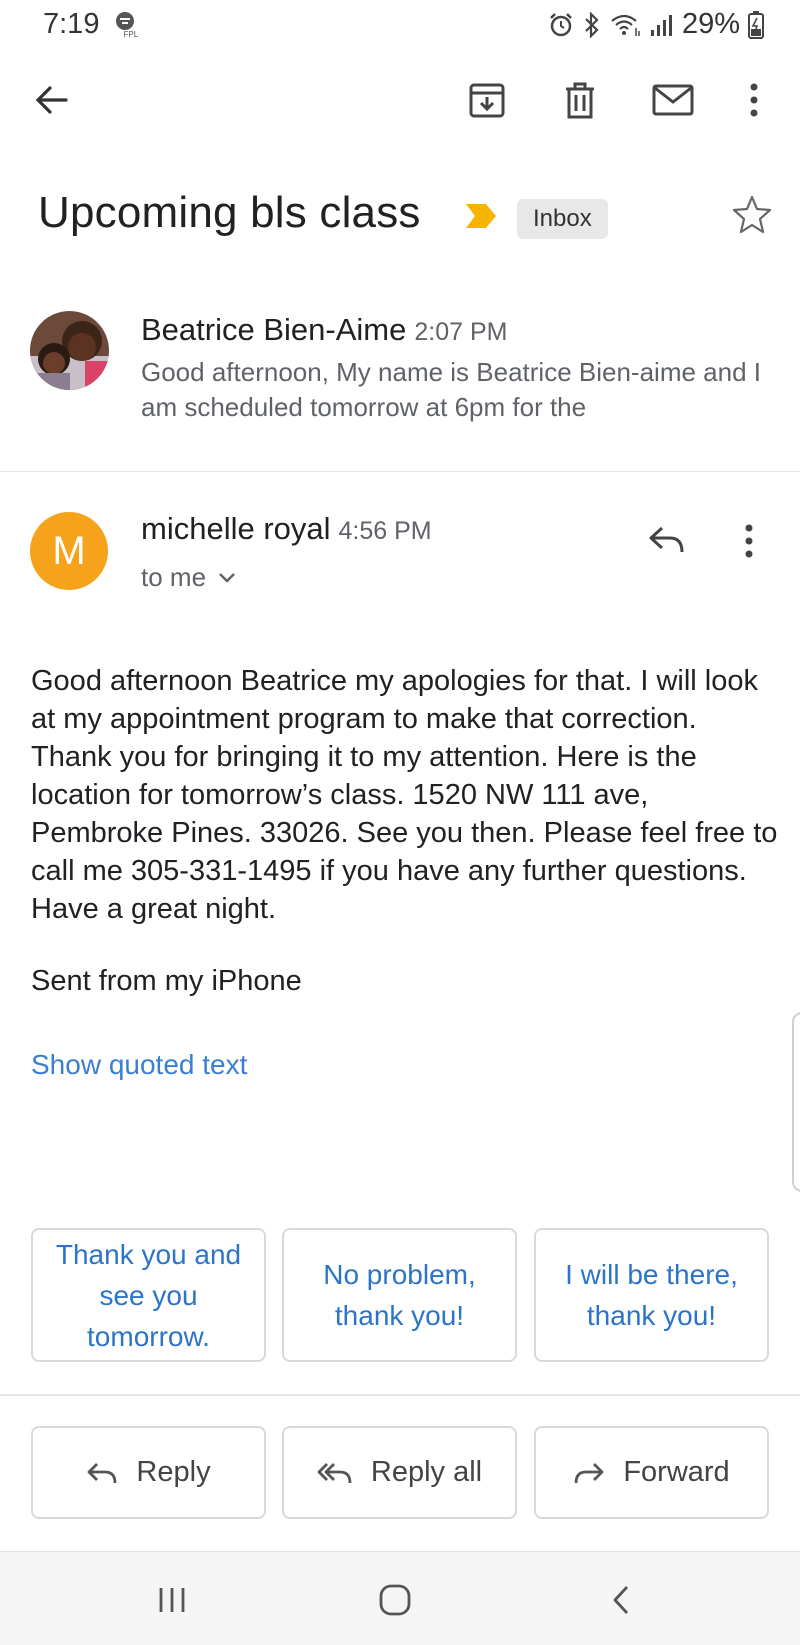 The width and height of the screenshot is (800, 1645). What do you see at coordinates (710, 24) in the screenshot?
I see `battery-percent: 29%` at bounding box center [710, 24].